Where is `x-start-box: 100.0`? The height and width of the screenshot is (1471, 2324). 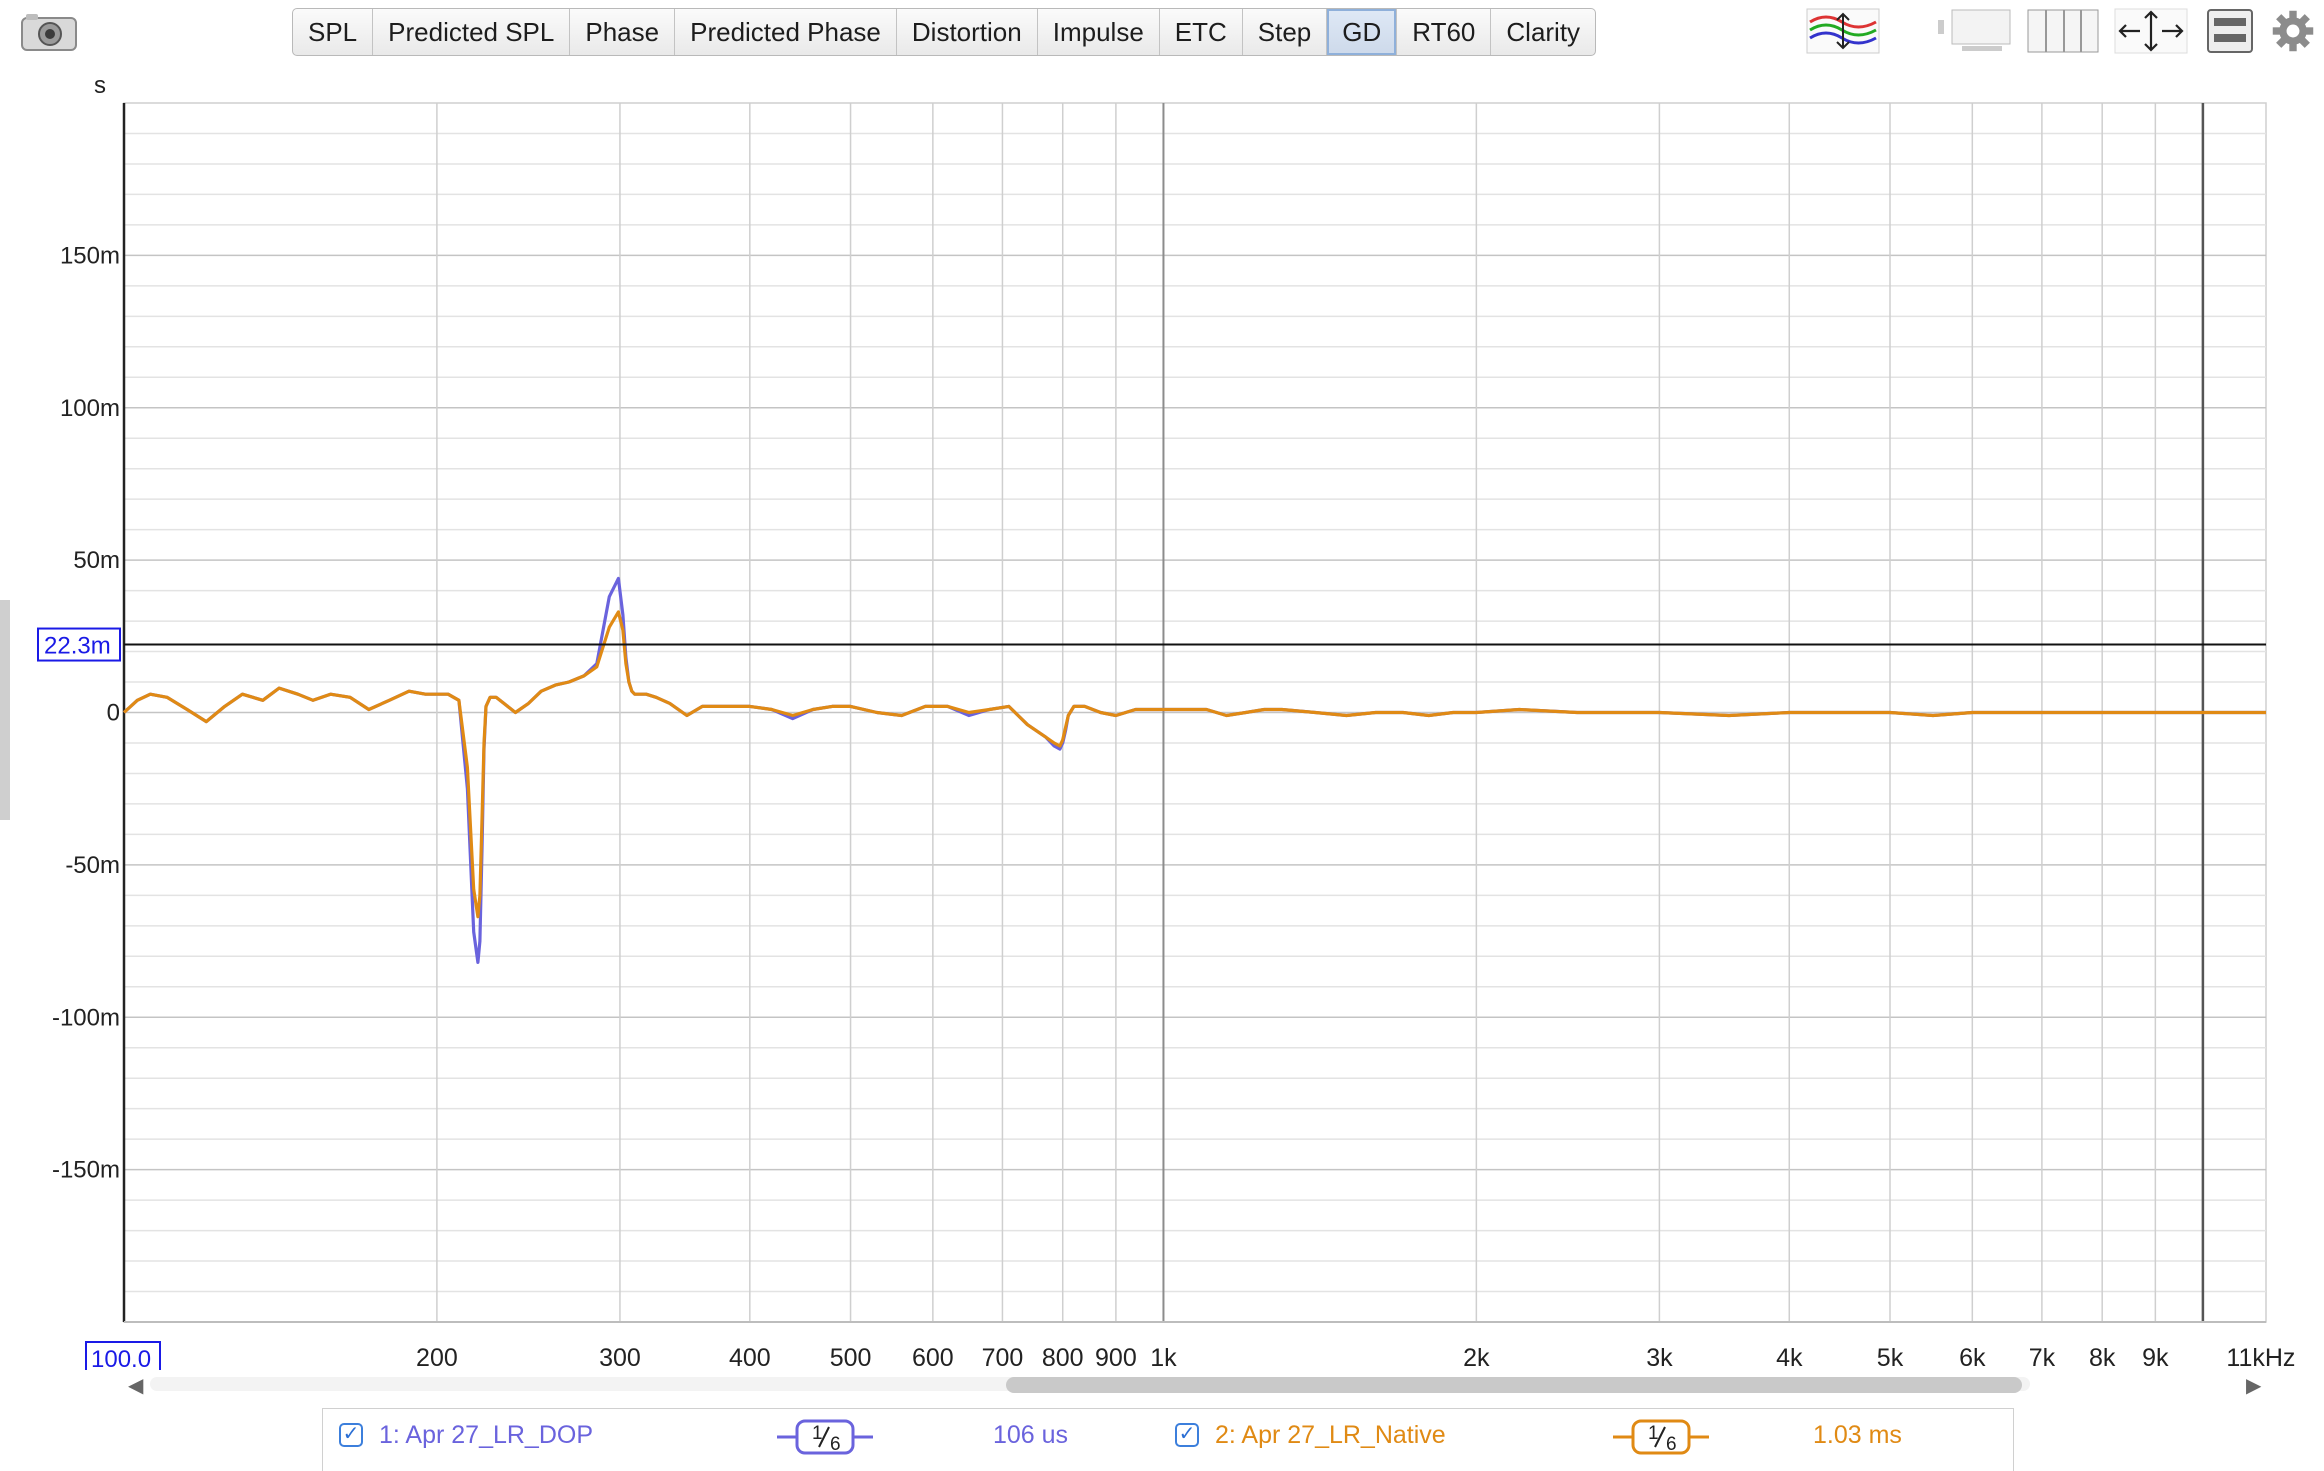 x-start-box: 100.0 is located at coordinates (123, 1355).